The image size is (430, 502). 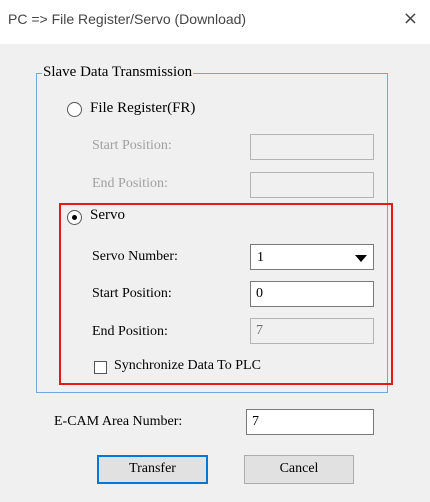 What do you see at coordinates (130, 331) in the screenshot?
I see `servo-end-position-label: End Position:` at bounding box center [130, 331].